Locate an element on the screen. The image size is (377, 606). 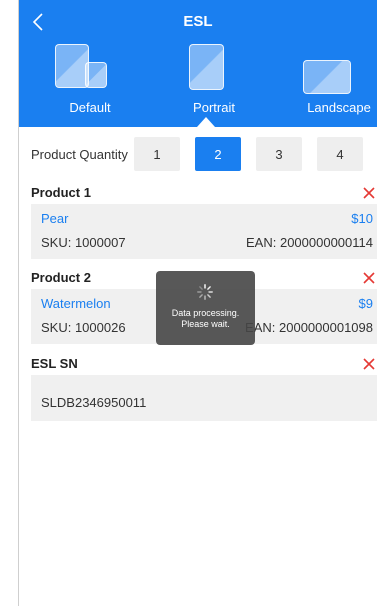
landscape-layout-icon is located at coordinates (327, 77).